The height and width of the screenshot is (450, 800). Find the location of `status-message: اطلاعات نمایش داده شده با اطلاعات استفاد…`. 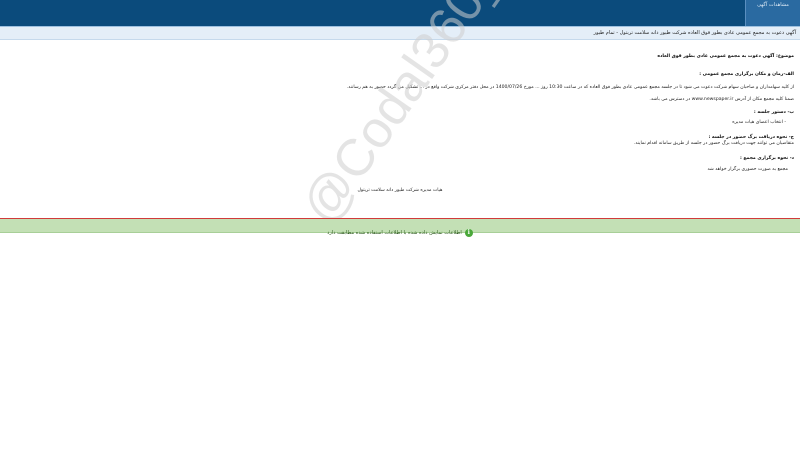

status-message: اطلاعات نمایش داده شده با اطلاعات استفاد… is located at coordinates (394, 233).